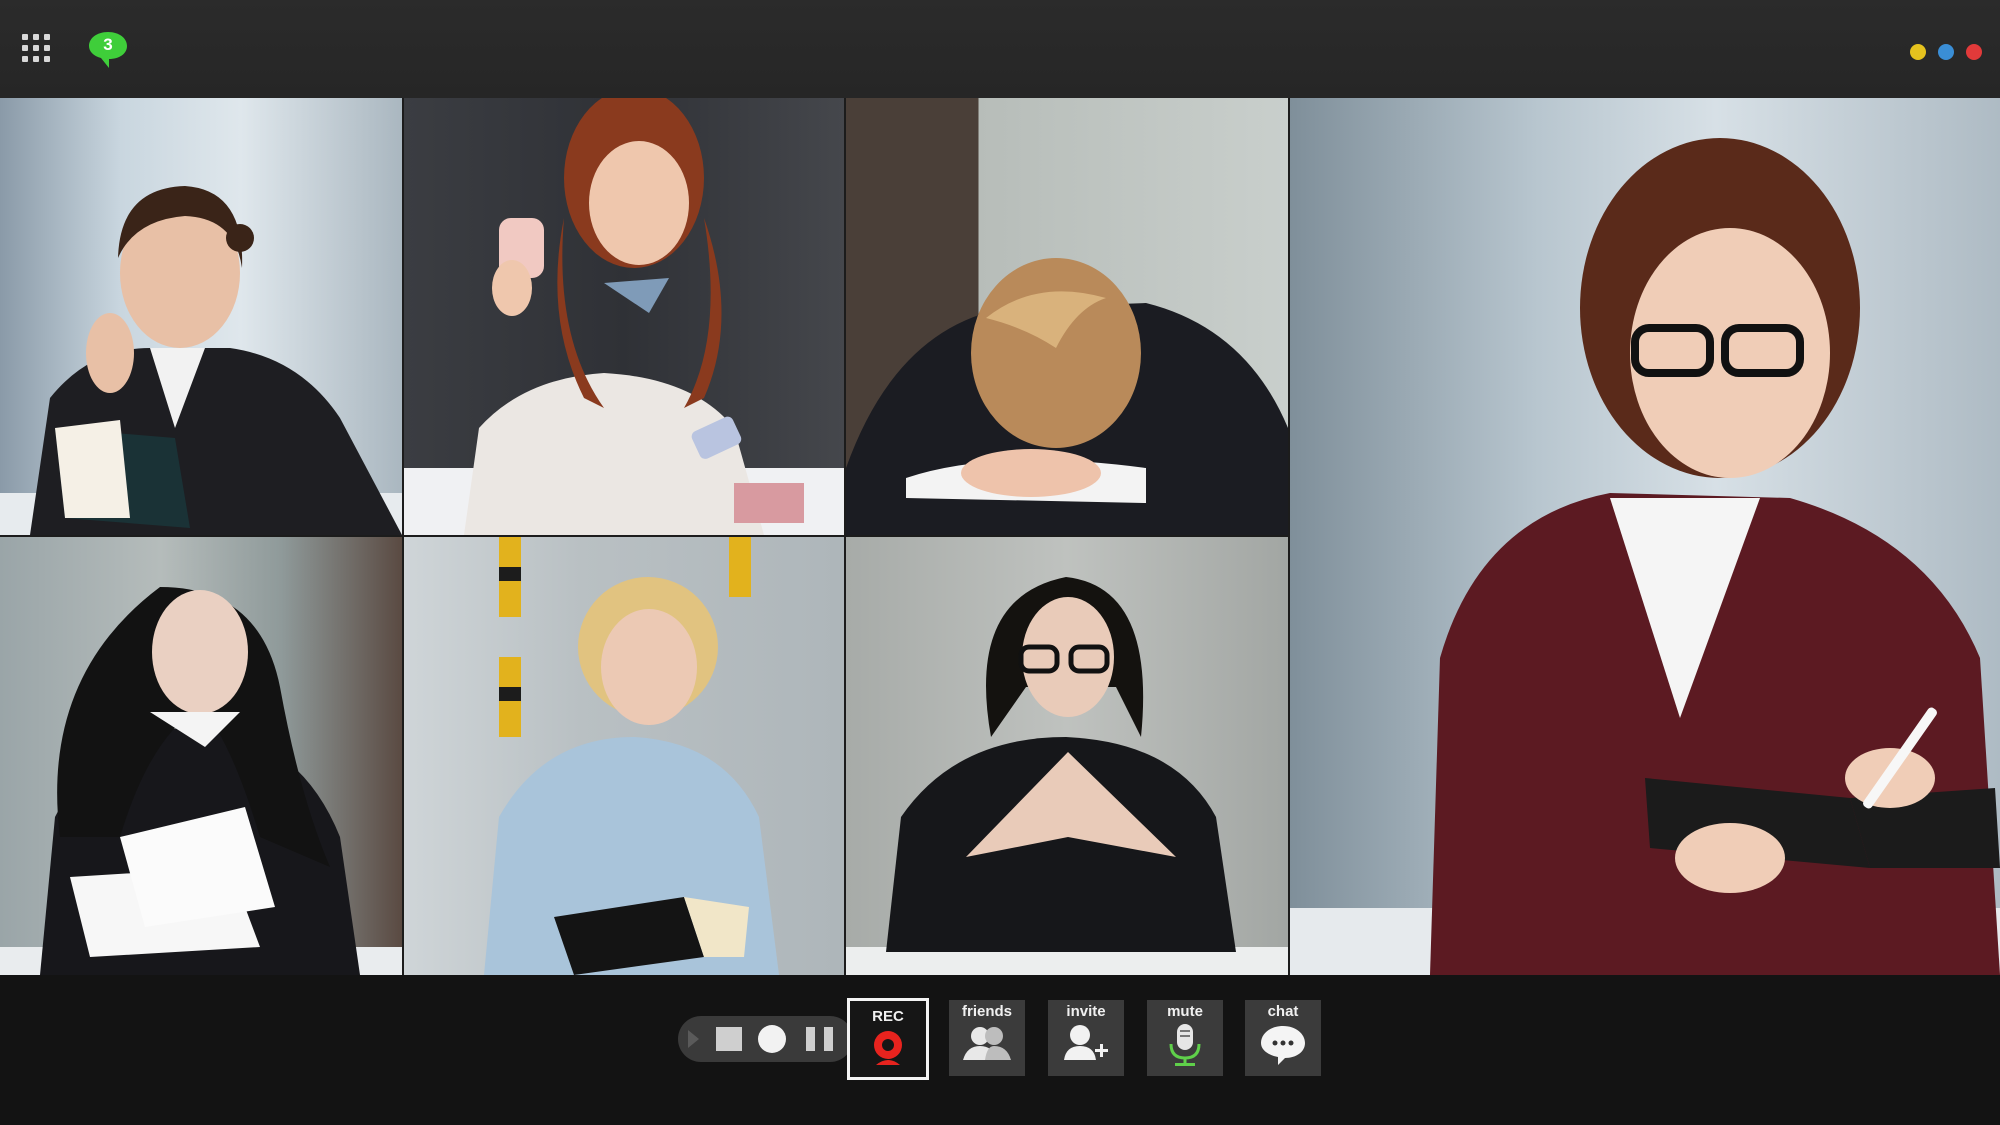  I want to click on add-user-icon, so click(1086, 1042).